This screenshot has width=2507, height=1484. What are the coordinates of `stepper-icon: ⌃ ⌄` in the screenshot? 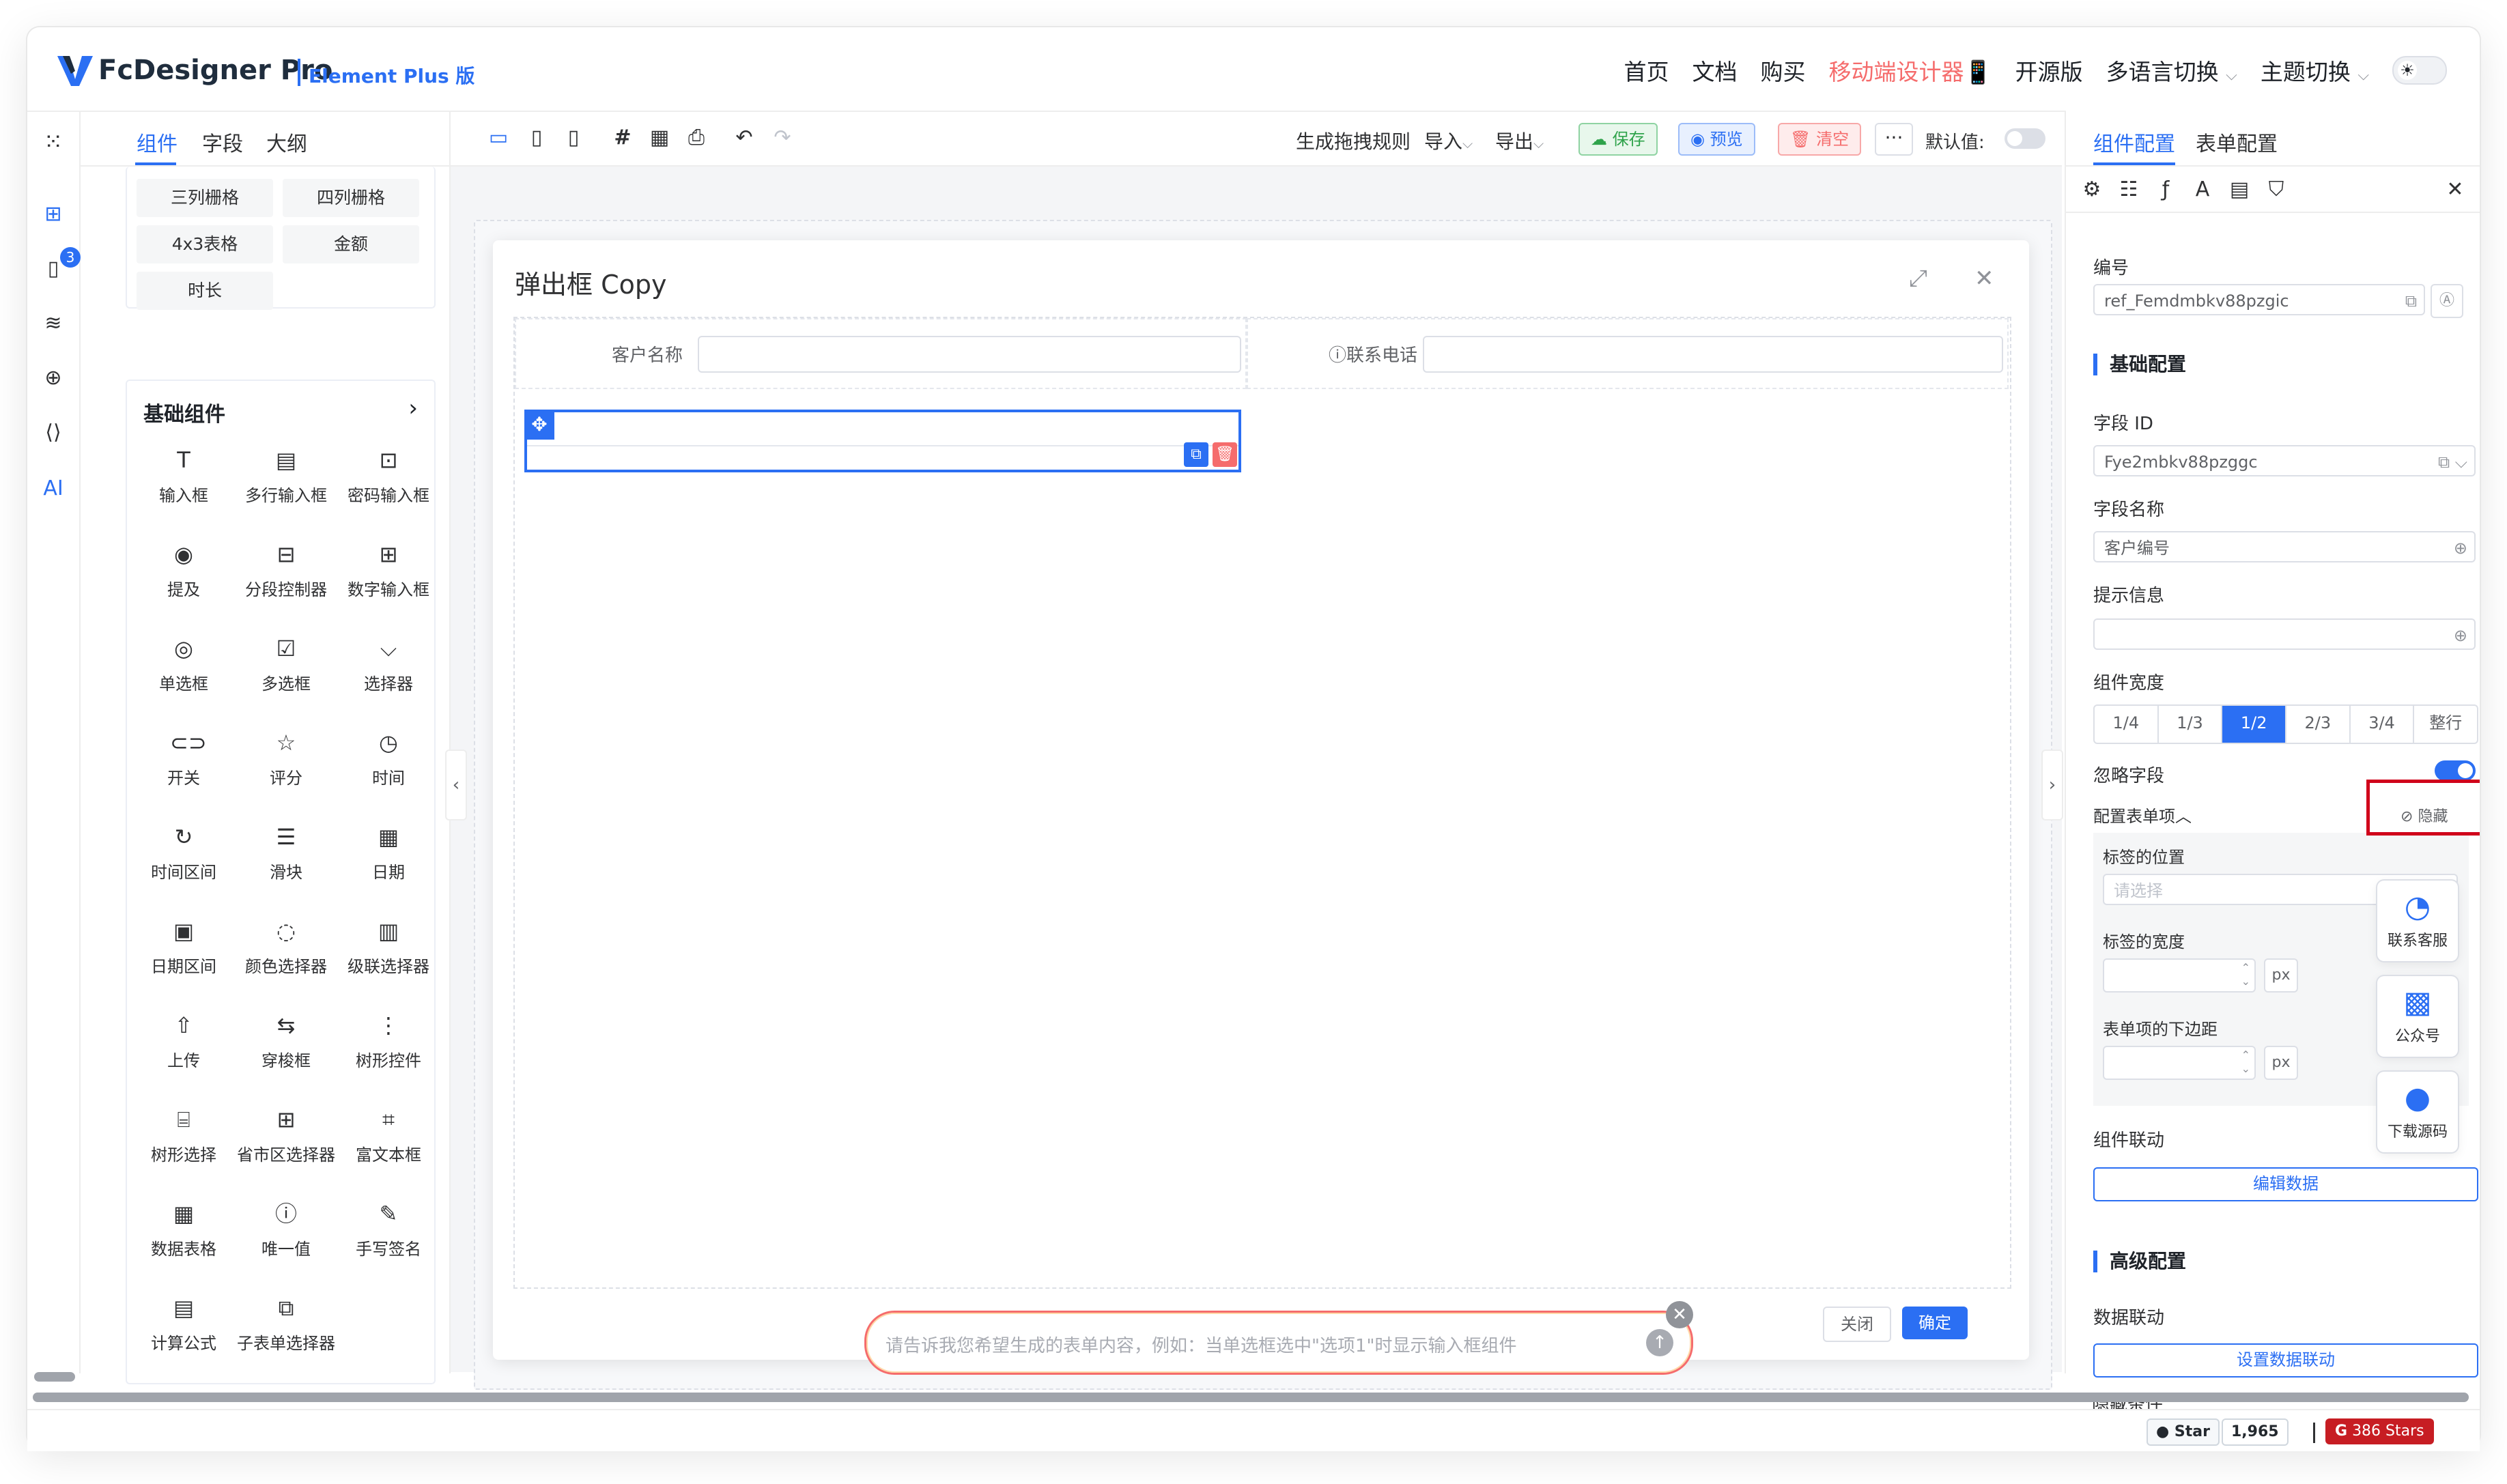 It's located at (2245, 974).